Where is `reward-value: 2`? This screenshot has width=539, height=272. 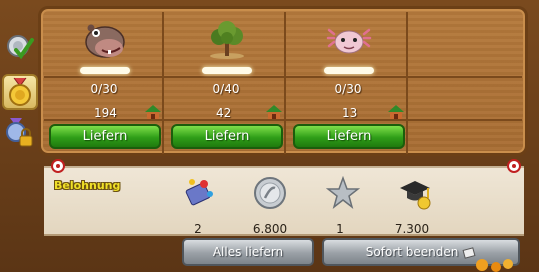 reward-value: 2 is located at coordinates (198, 229).